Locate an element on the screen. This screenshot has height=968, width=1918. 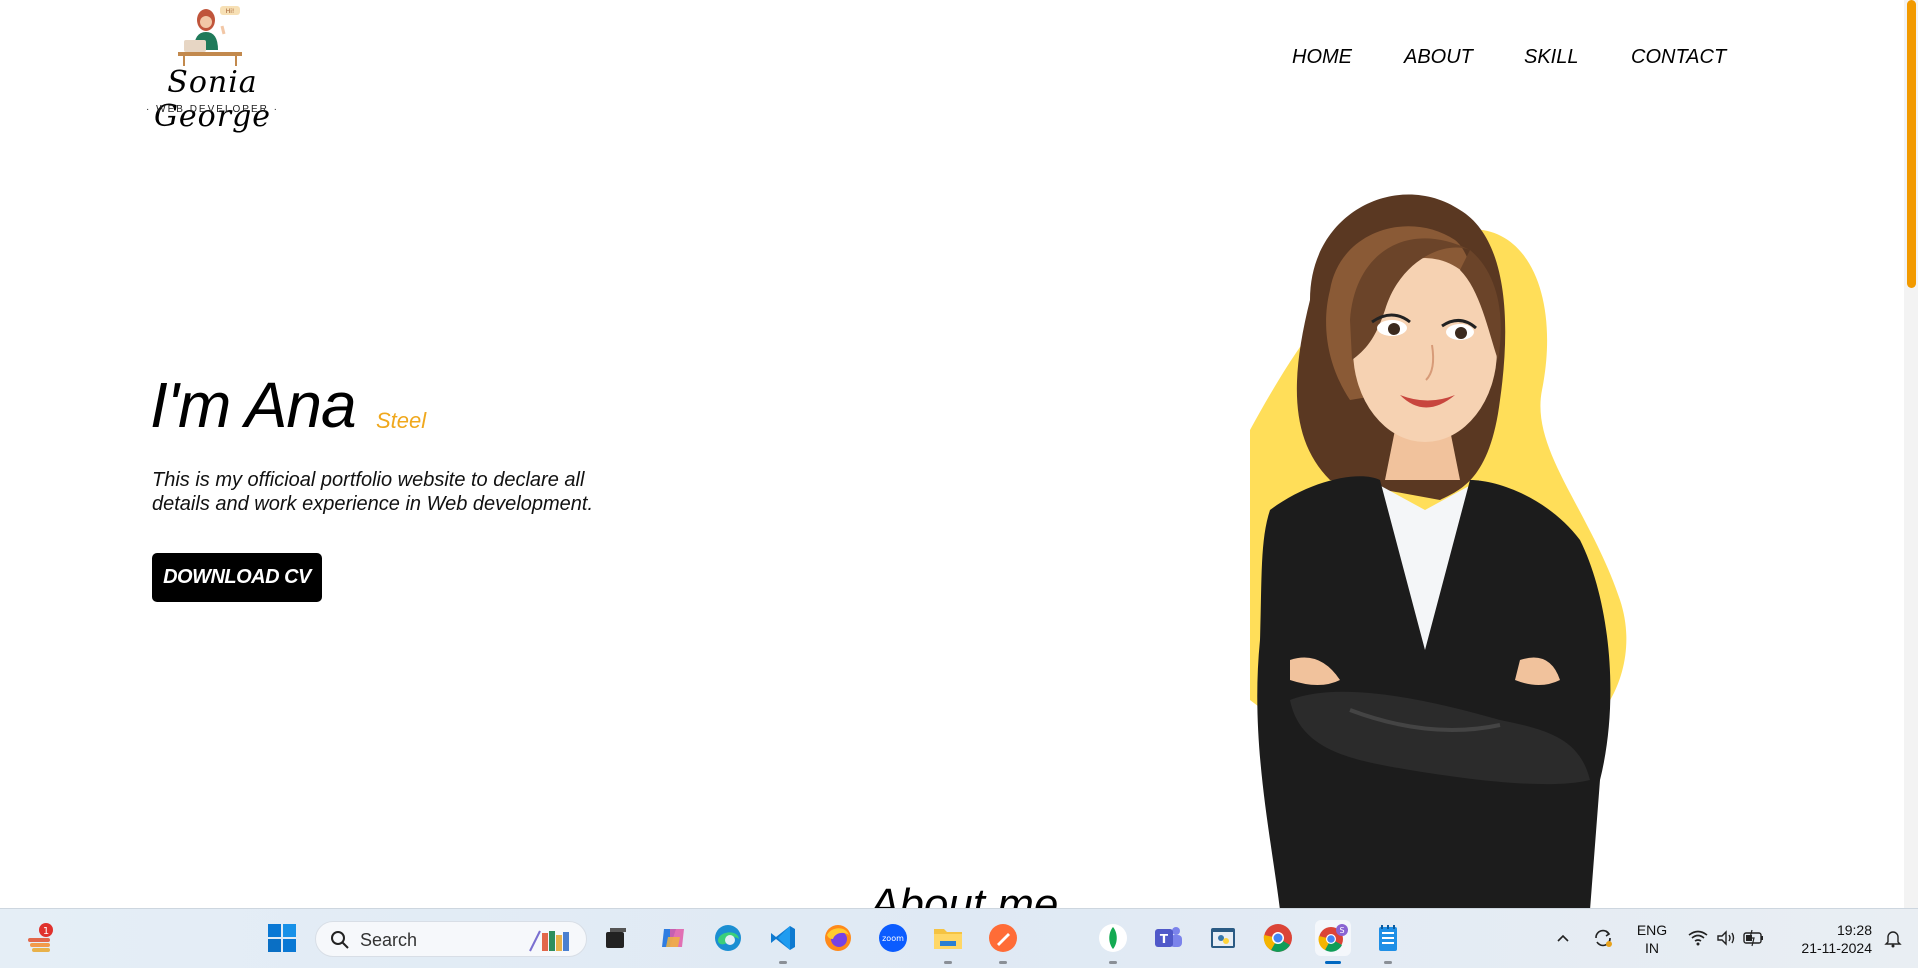
keyboard-language-indicator: ENG IN is located at coordinates (1652, 939).